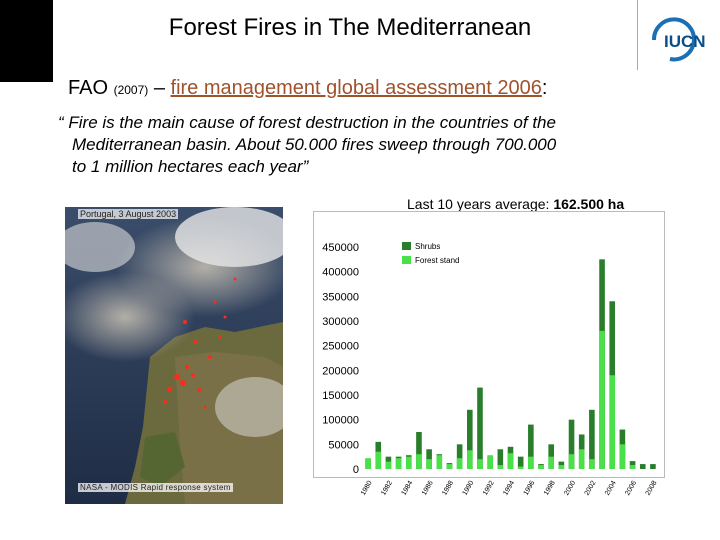  Describe the element at coordinates (478, 204) in the screenshot. I see `average-text: Last 10 years average:` at that location.